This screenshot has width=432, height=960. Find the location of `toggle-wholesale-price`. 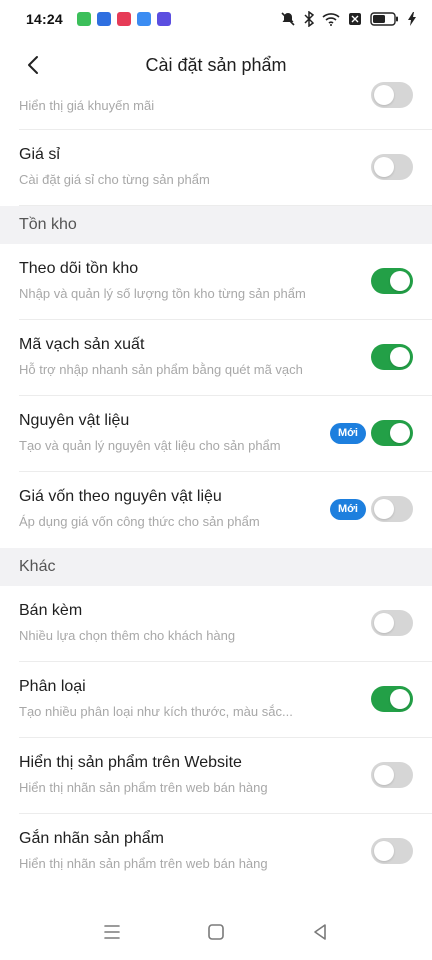

toggle-wholesale-price is located at coordinates (392, 167).